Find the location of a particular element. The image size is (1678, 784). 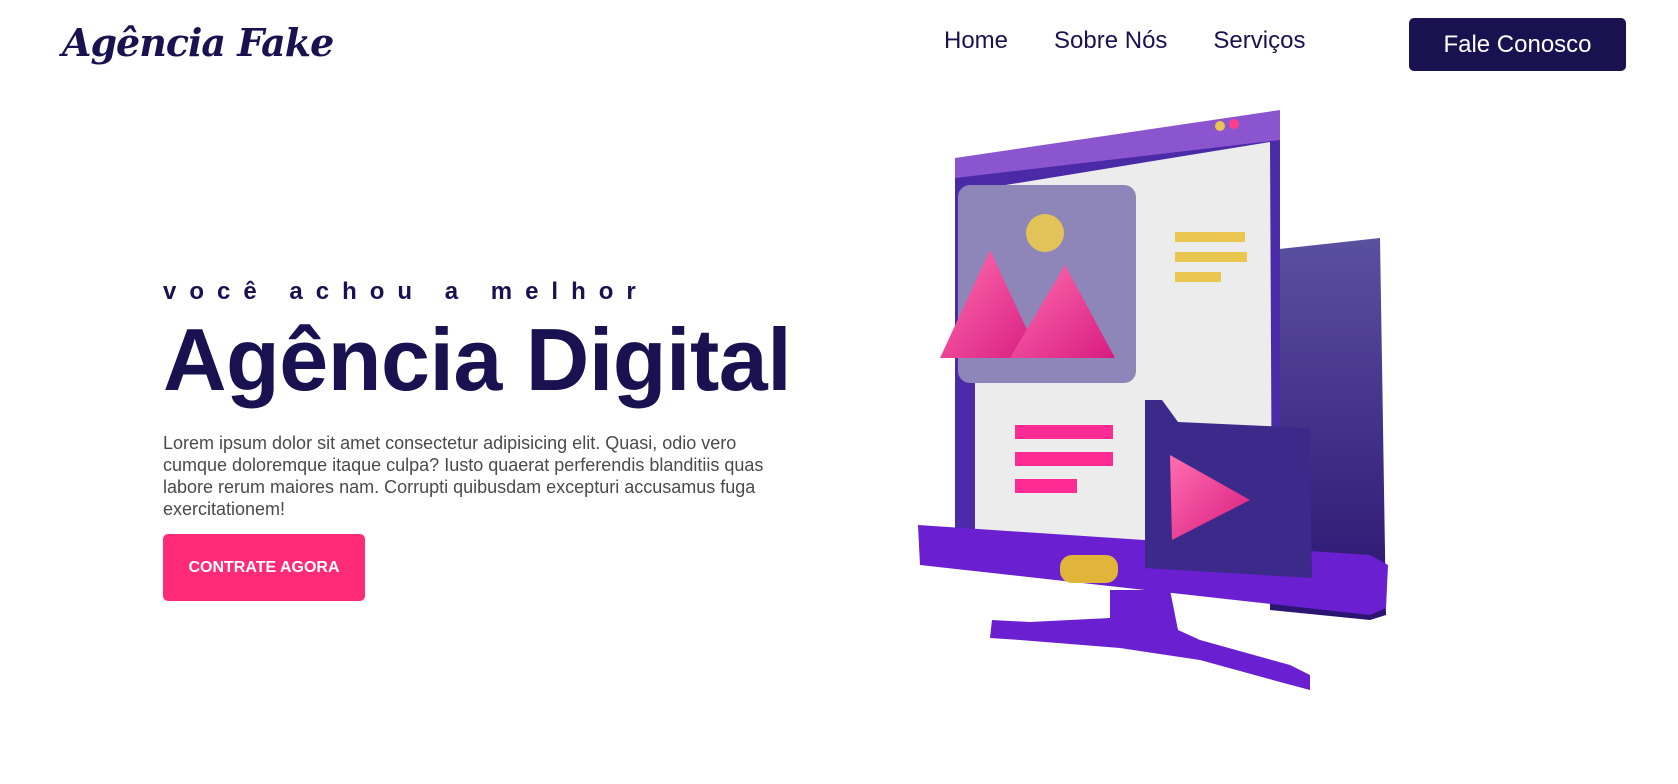

nav-link-servicos: Serviços is located at coordinates (1259, 41).